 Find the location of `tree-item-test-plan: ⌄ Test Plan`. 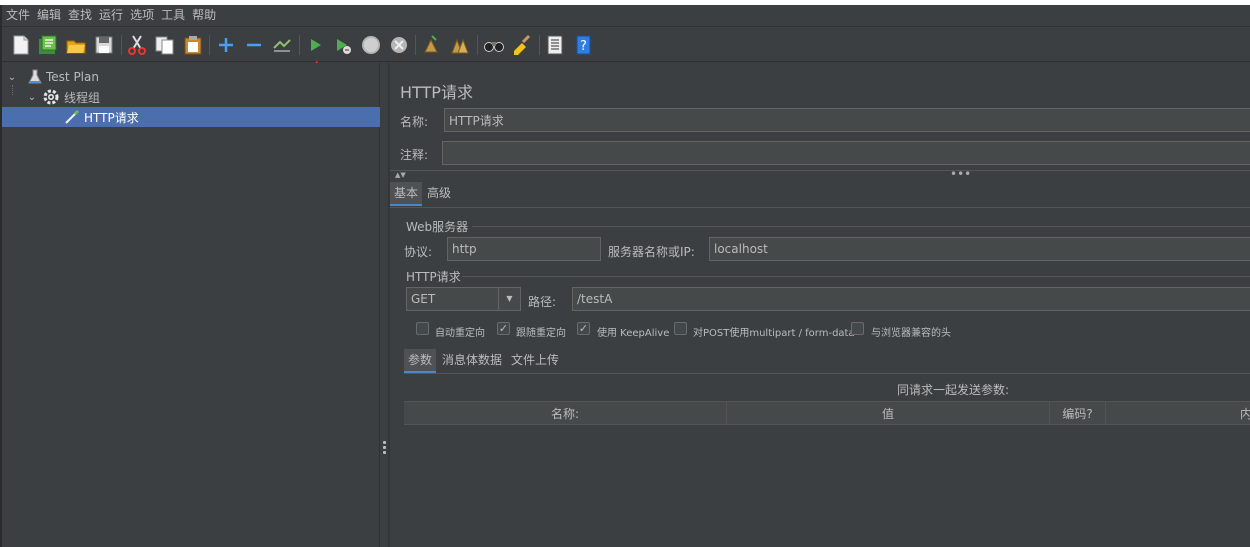

tree-item-test-plan: ⌄ Test Plan is located at coordinates (191, 77).